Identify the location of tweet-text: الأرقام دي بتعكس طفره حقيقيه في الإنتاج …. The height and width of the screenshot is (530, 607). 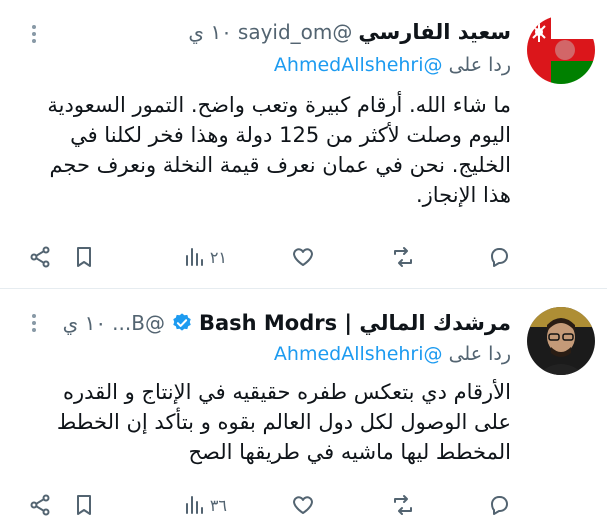
(283, 422).